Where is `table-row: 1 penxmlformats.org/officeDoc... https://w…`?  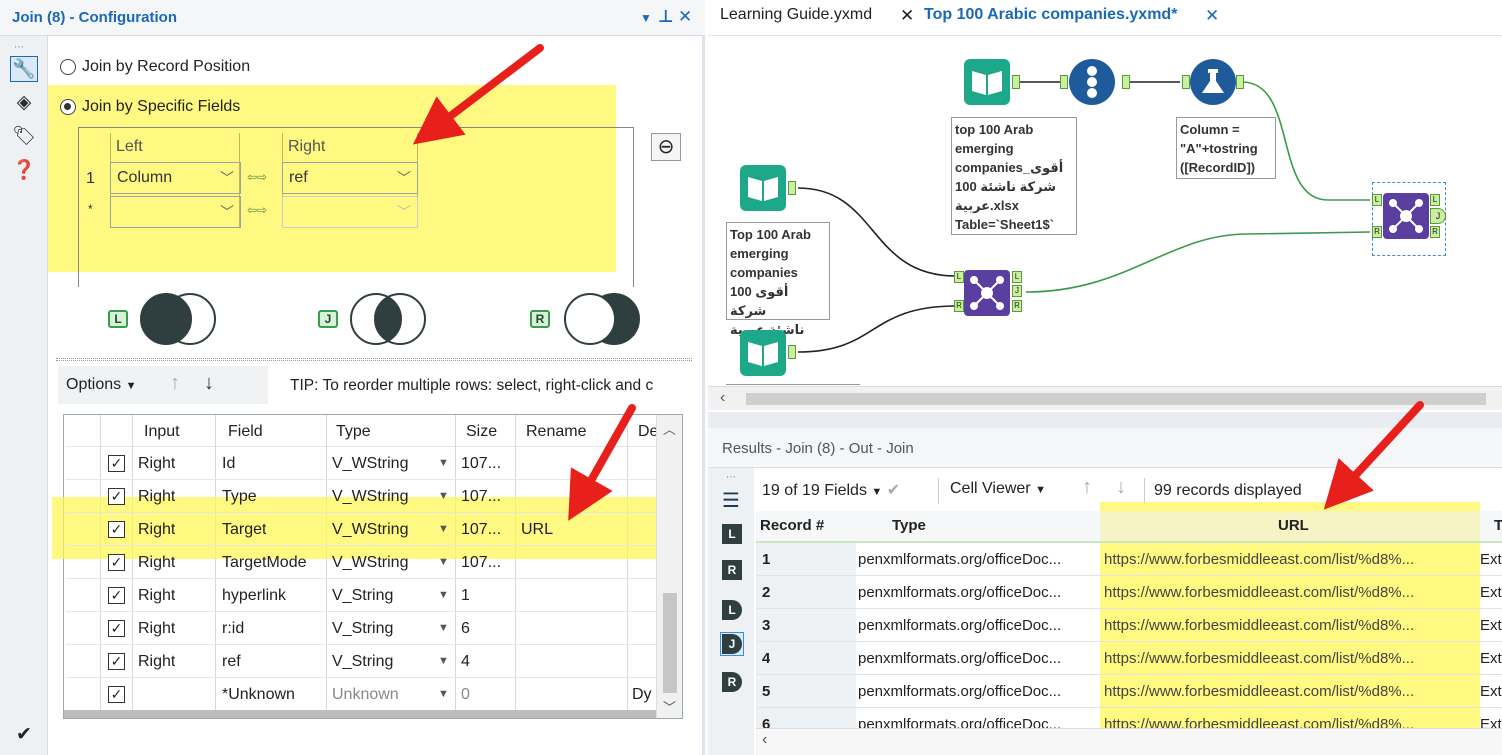
table-row: 1 penxmlformats.org/officeDoc... https://w… is located at coordinates (1129, 559).